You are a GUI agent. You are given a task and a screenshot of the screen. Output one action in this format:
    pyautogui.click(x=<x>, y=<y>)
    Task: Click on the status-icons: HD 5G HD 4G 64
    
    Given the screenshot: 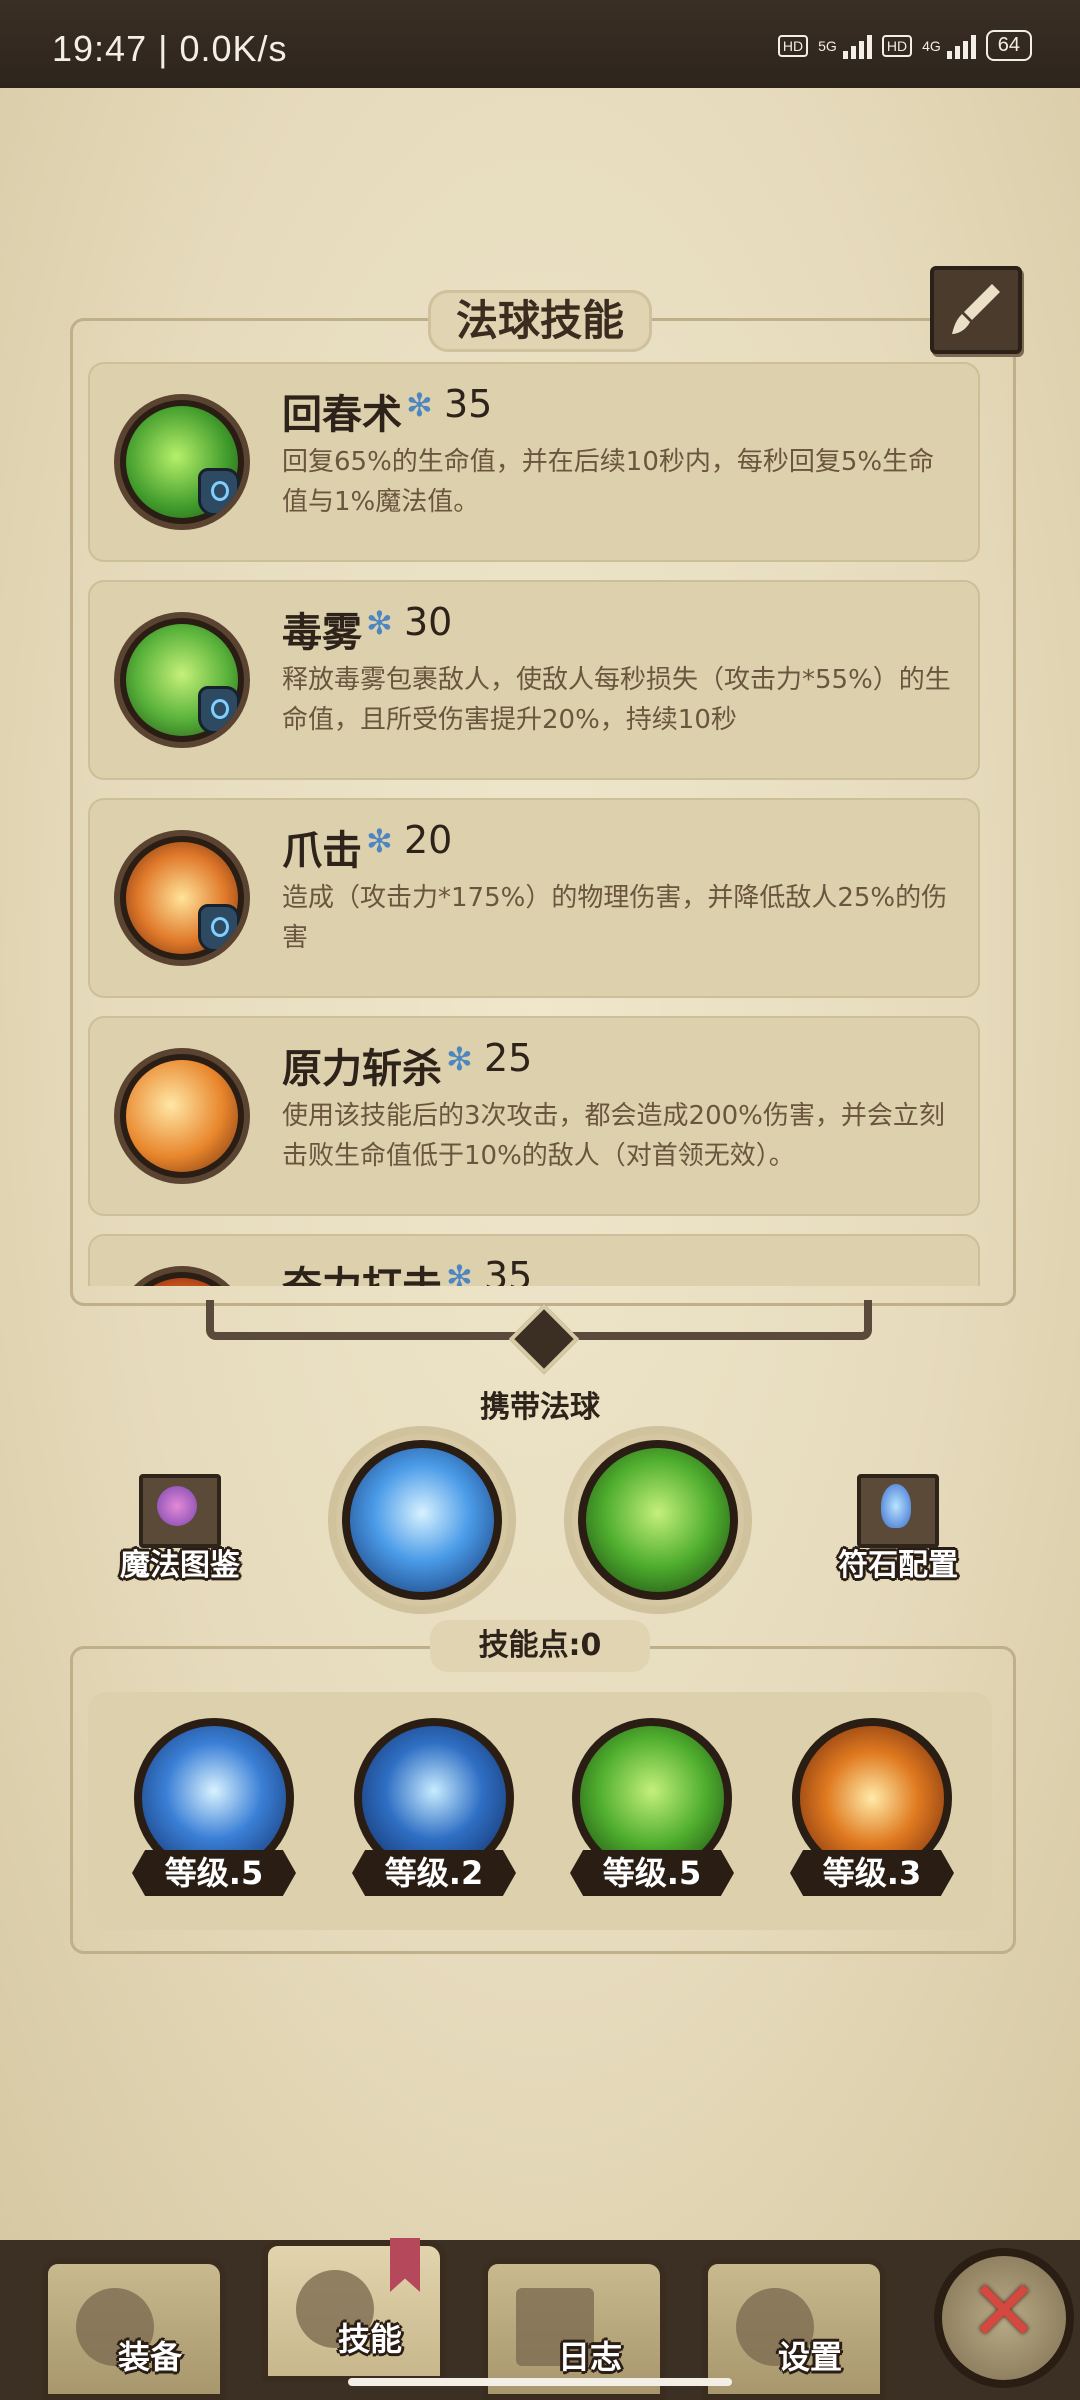 What is the action you would take?
    pyautogui.click(x=904, y=45)
    